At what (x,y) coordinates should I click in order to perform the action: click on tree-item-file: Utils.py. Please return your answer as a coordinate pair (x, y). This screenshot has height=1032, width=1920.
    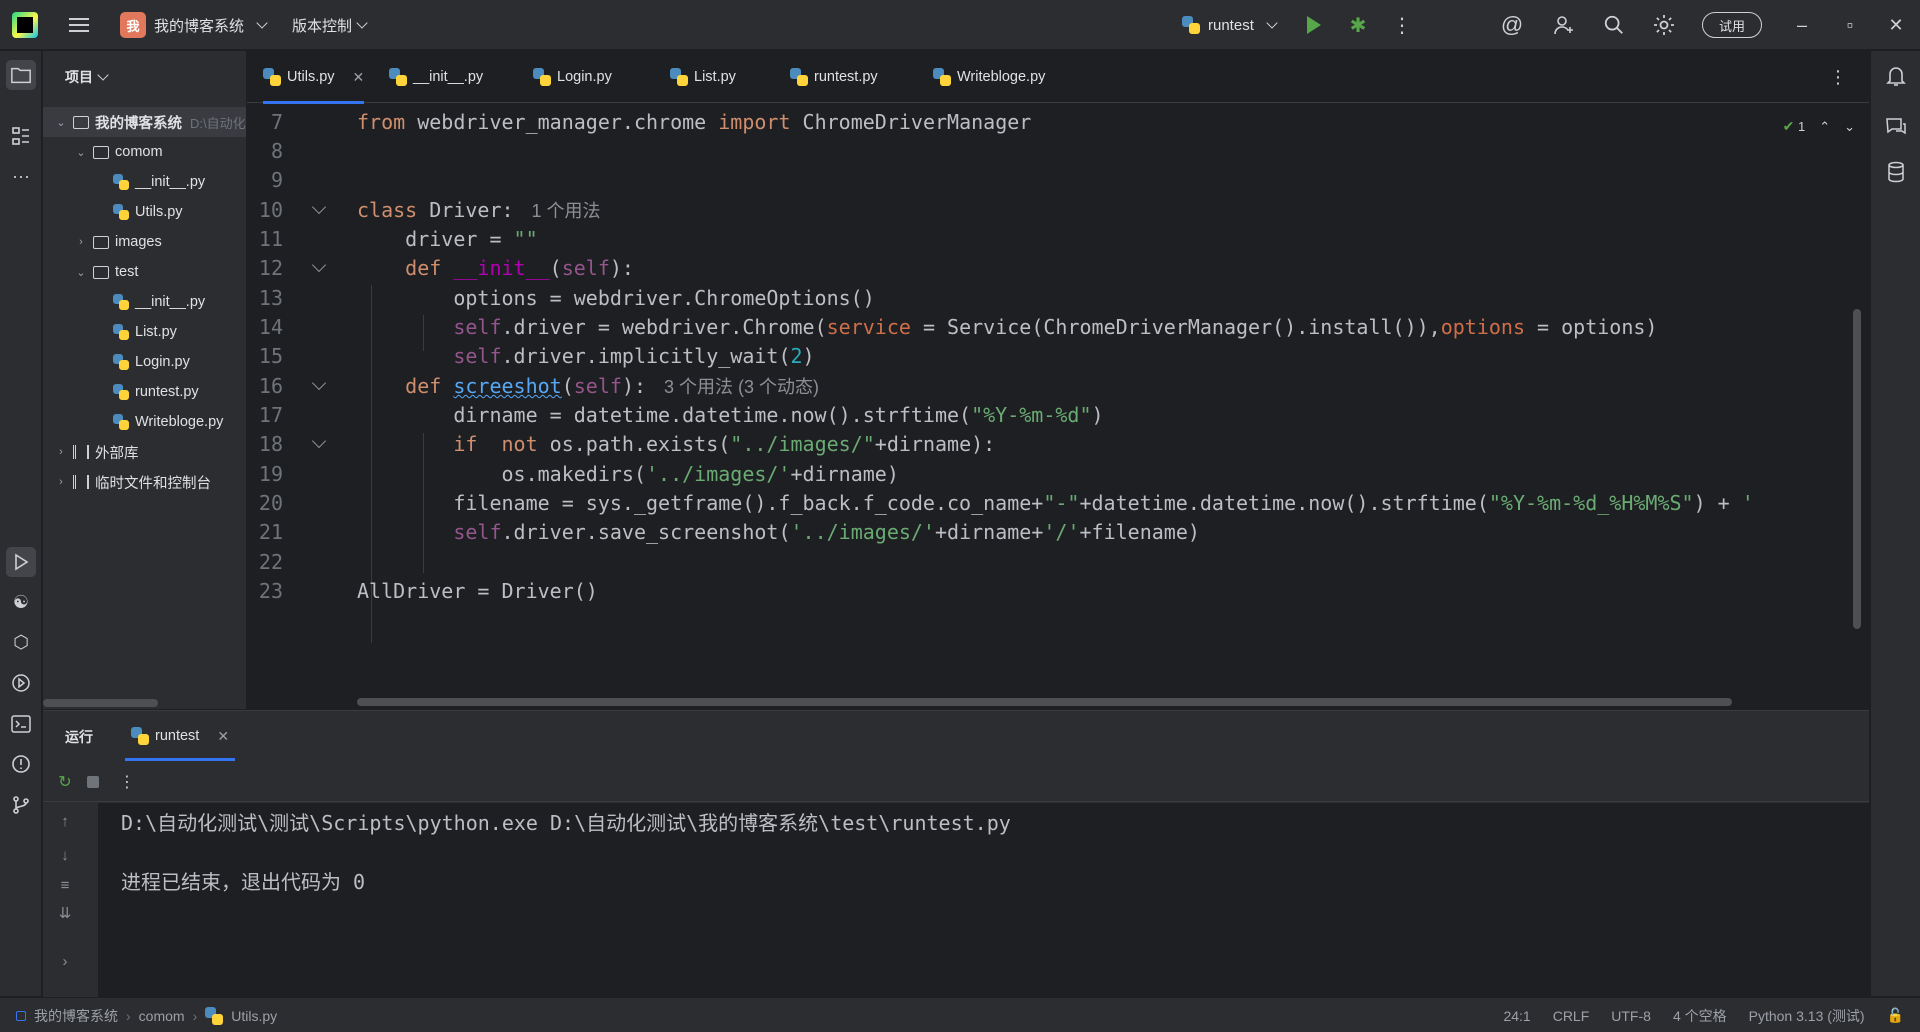
    Looking at the image, I should click on (144, 212).